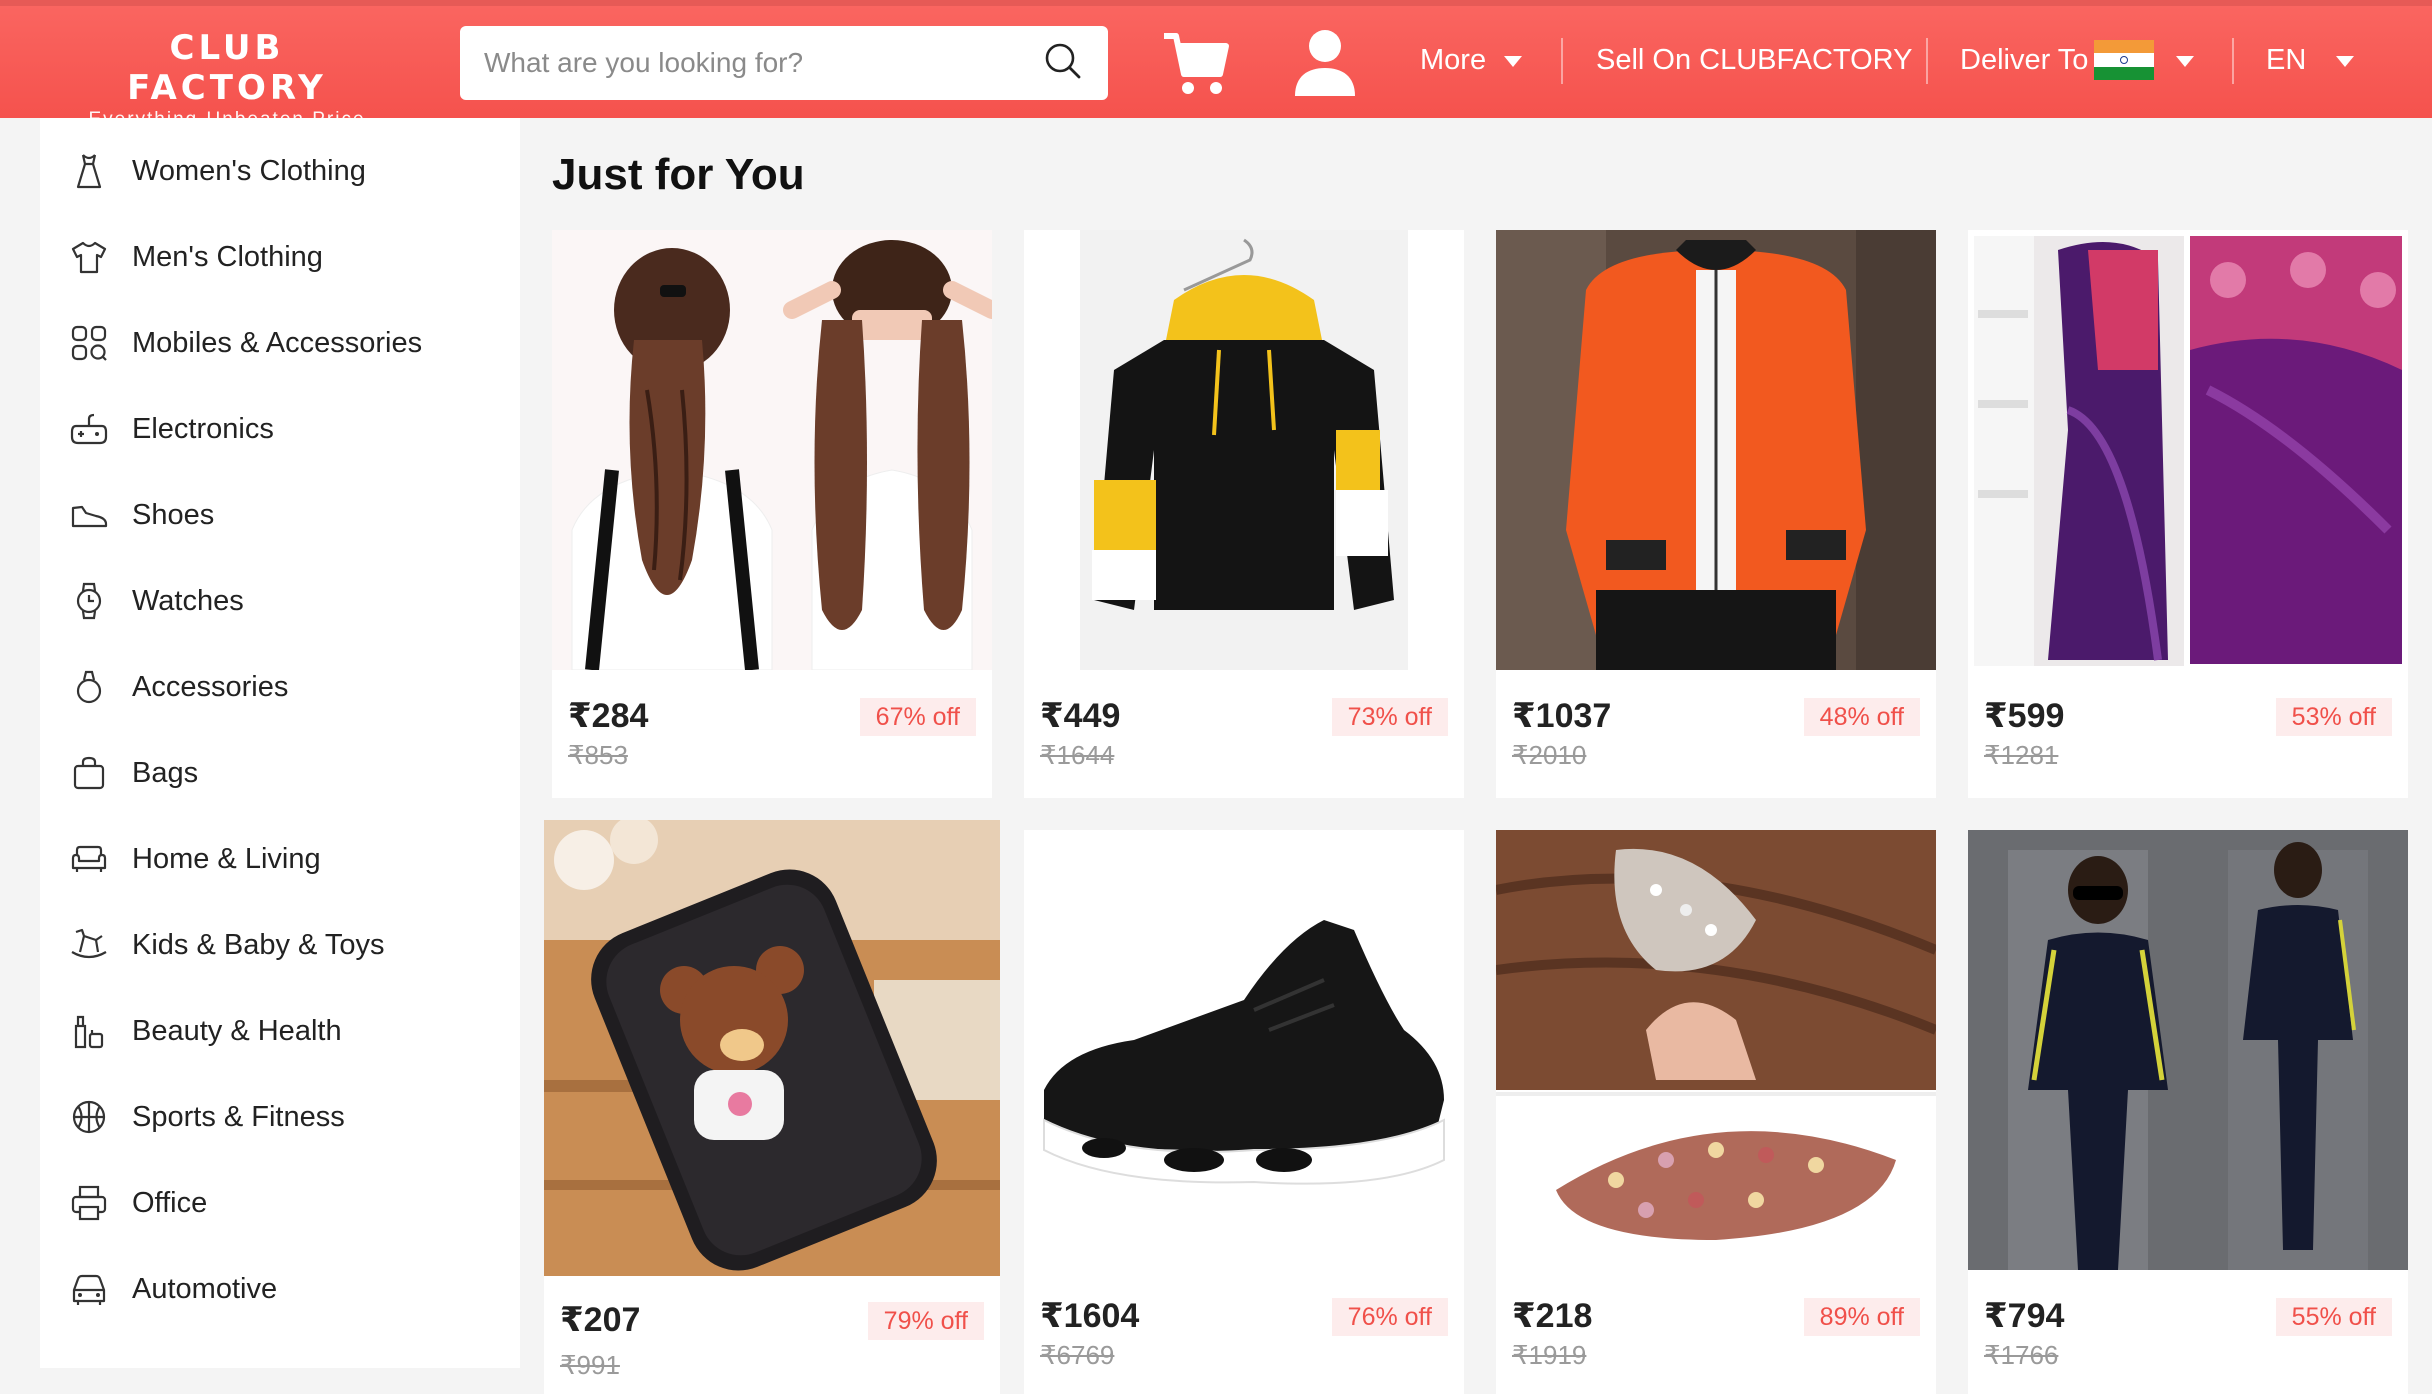  Describe the element at coordinates (590, 1365) in the screenshot. I see `product-original-price: ₹991` at that location.